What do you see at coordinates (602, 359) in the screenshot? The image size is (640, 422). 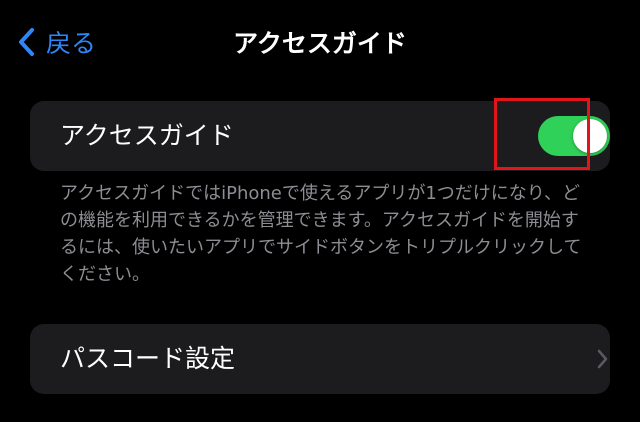 I see `chevron-right-icon` at bounding box center [602, 359].